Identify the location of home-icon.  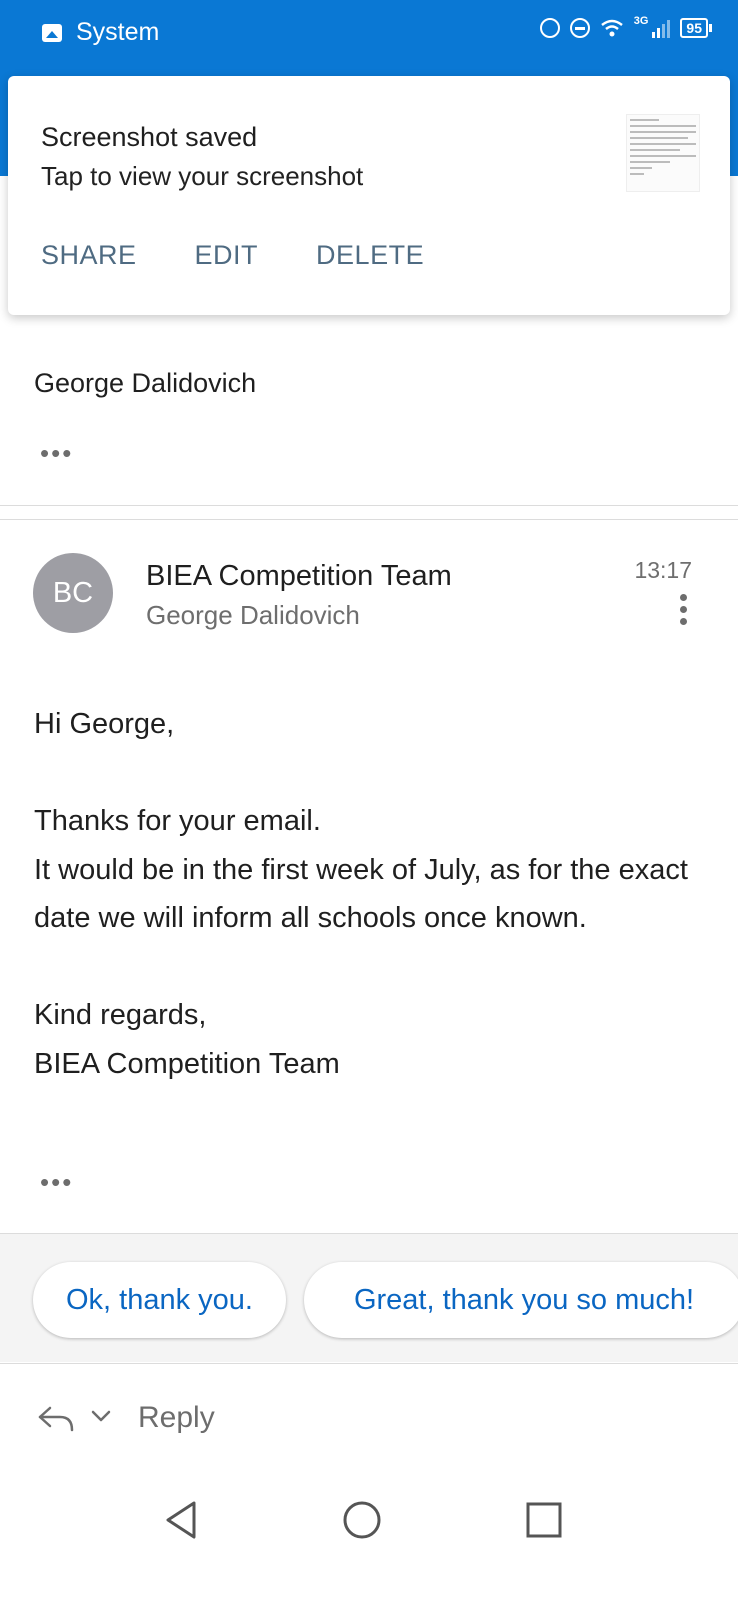
(362, 1520).